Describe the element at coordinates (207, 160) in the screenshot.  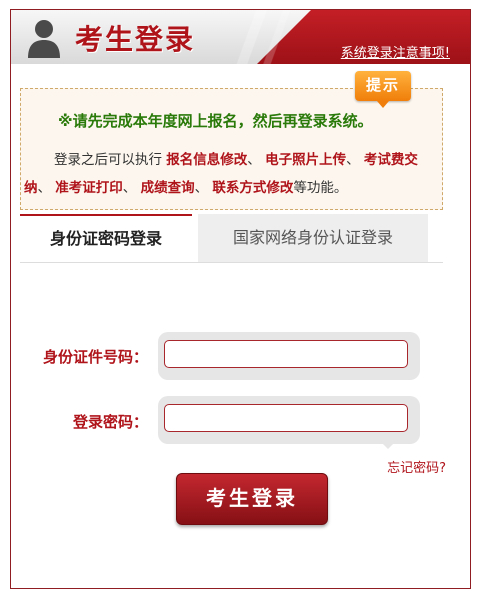
I see `feature-item: 报名信息修改` at that location.